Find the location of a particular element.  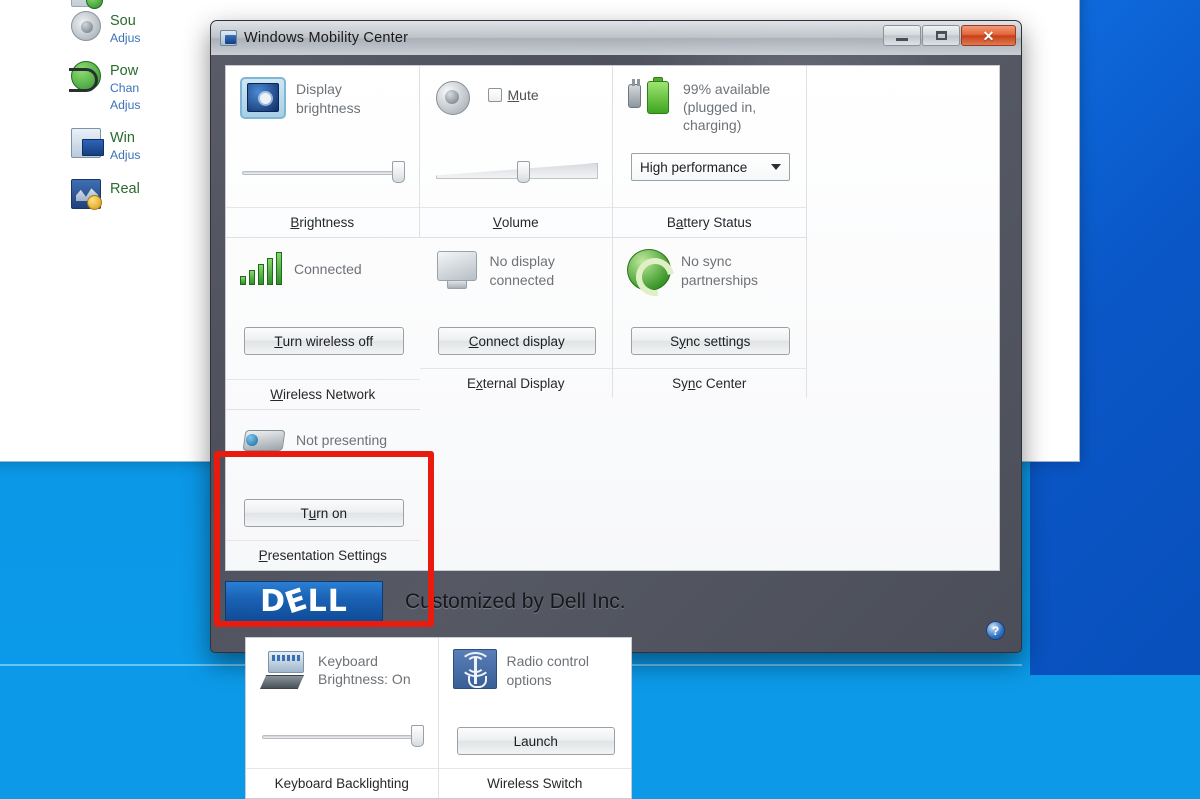

tile-footer-presentation: Presentation Settings is located at coordinates (323, 555).